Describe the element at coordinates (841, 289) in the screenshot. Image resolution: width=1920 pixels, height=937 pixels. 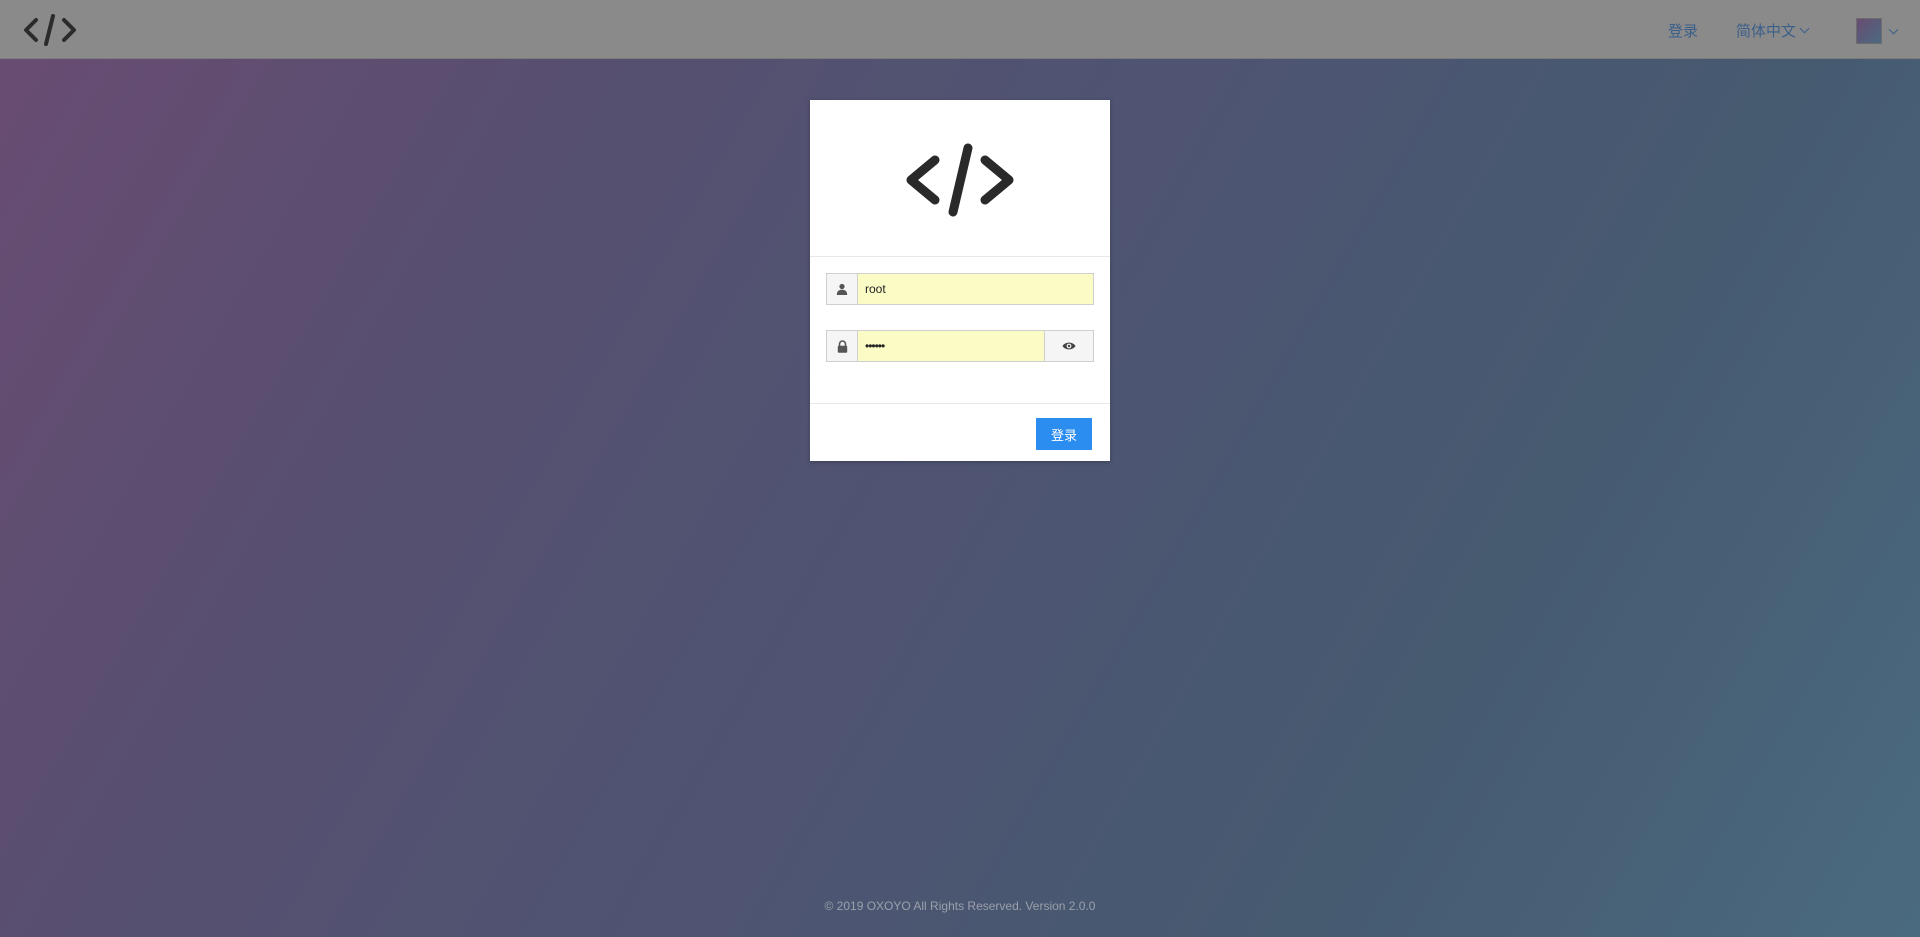
I see `user-icon` at that location.